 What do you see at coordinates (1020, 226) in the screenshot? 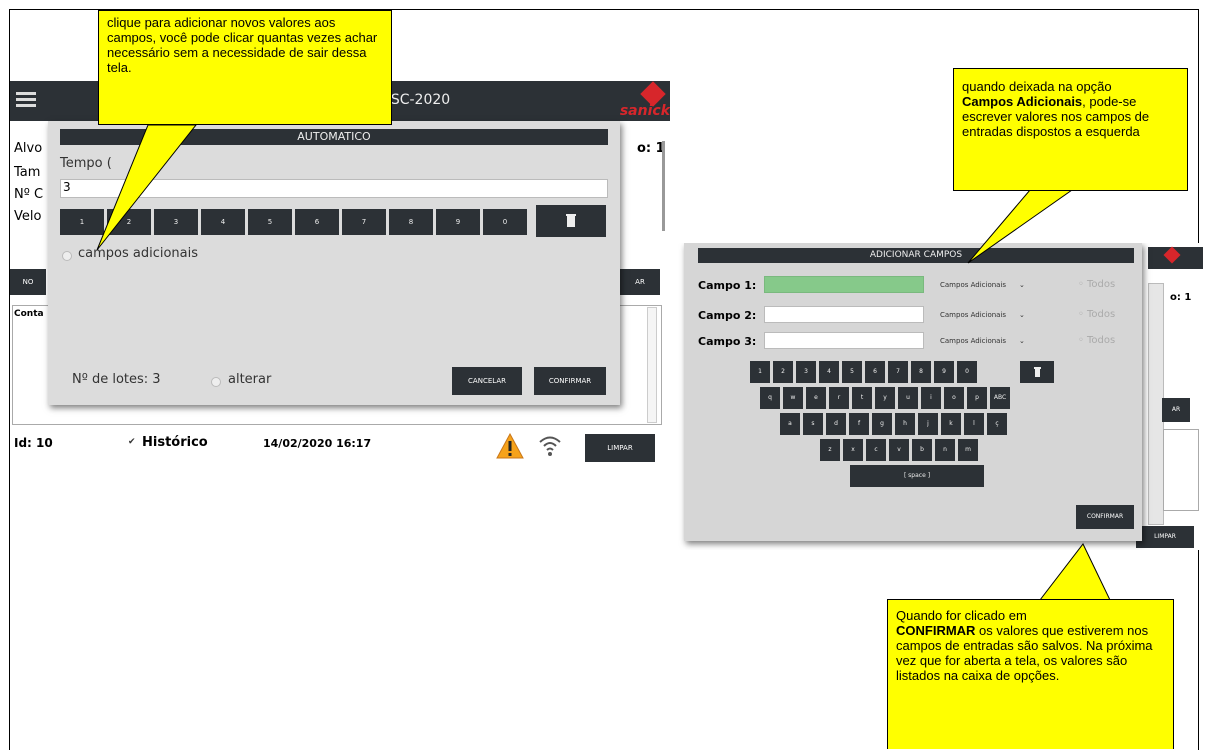
I see `pointer-top-right` at bounding box center [1020, 226].